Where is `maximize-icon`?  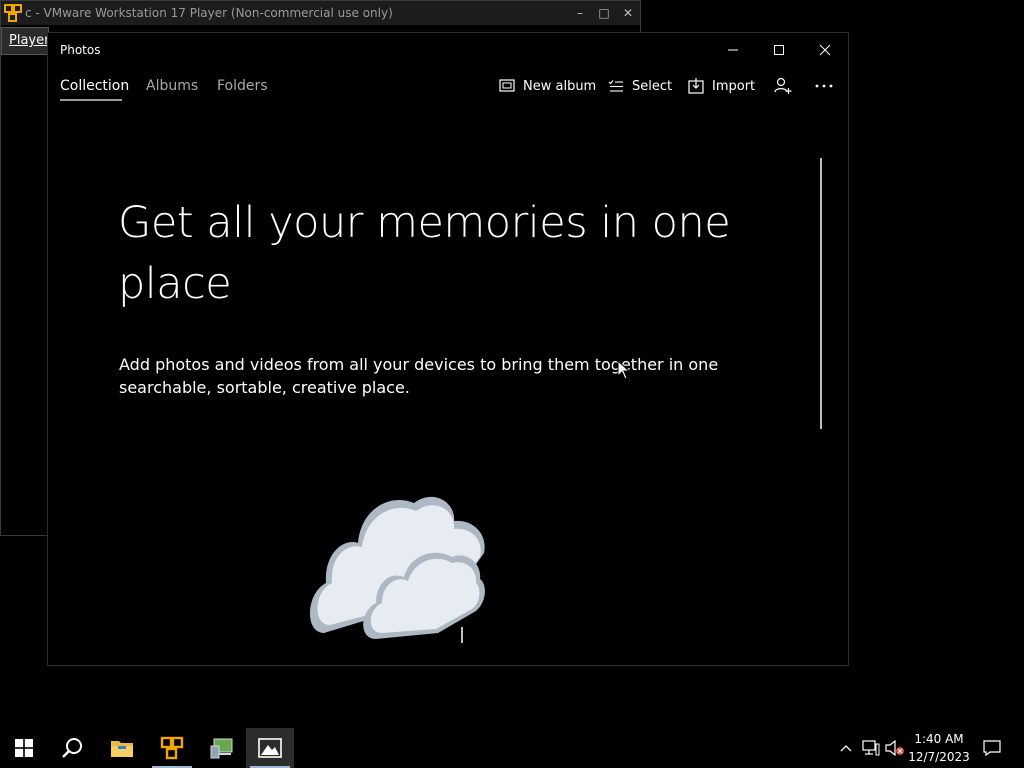
maximize-icon is located at coordinates (779, 50).